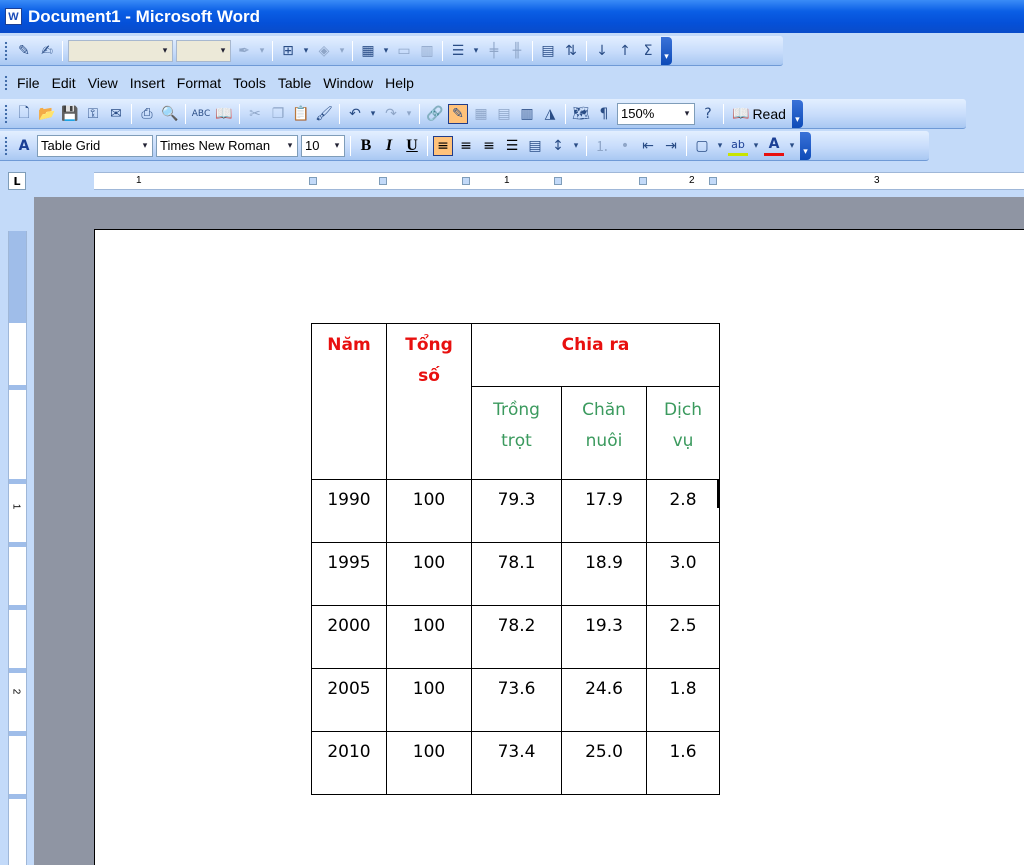 Image resolution: width=1024 pixels, height=865 pixels. Describe the element at coordinates (349, 401) in the screenshot. I see `header-year: Năm` at that location.